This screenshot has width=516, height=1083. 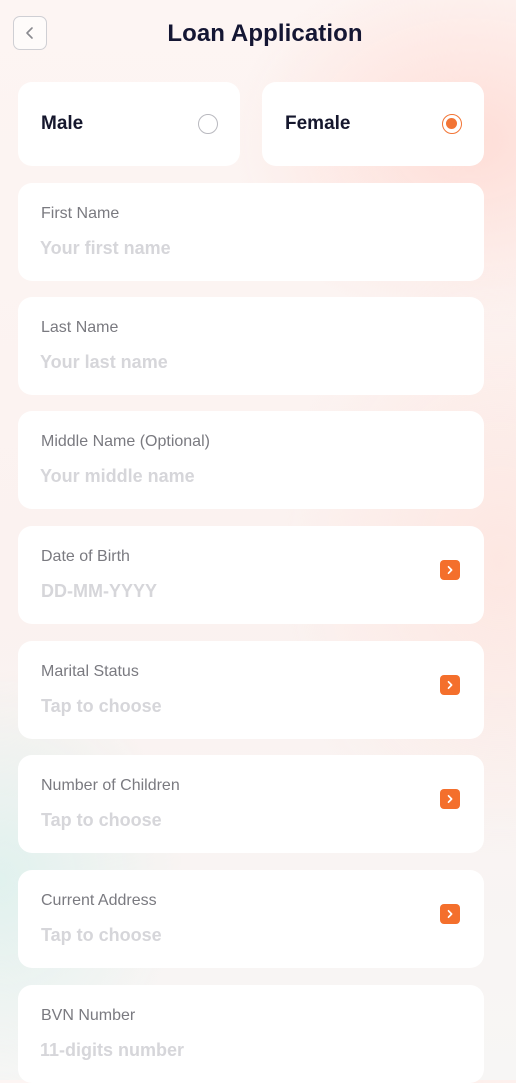 What do you see at coordinates (110, 785) in the screenshot?
I see `number-of-children-label: Number of Children` at bounding box center [110, 785].